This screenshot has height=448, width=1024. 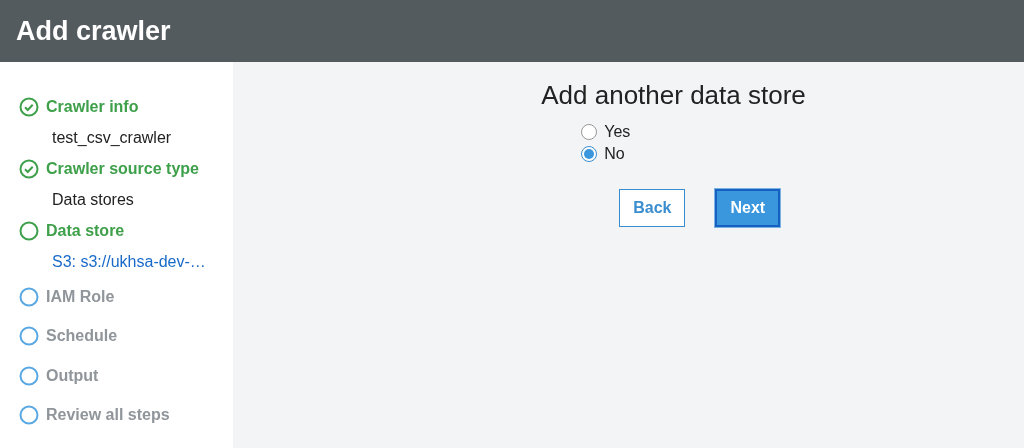 I want to click on step-label: Output, so click(x=72, y=375).